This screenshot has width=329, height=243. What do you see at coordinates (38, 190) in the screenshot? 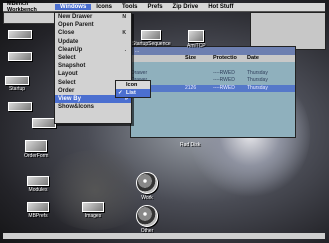
I see `icon-label: Modules` at bounding box center [38, 190].